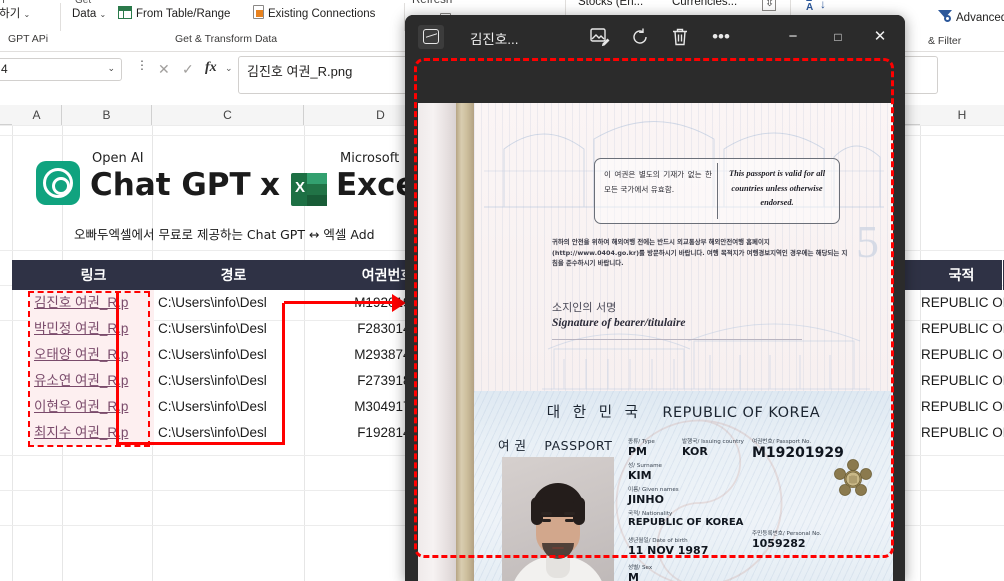  What do you see at coordinates (28, 39) in the screenshot?
I see `gpt-api-group-caption: GPT APi` at bounding box center [28, 39].